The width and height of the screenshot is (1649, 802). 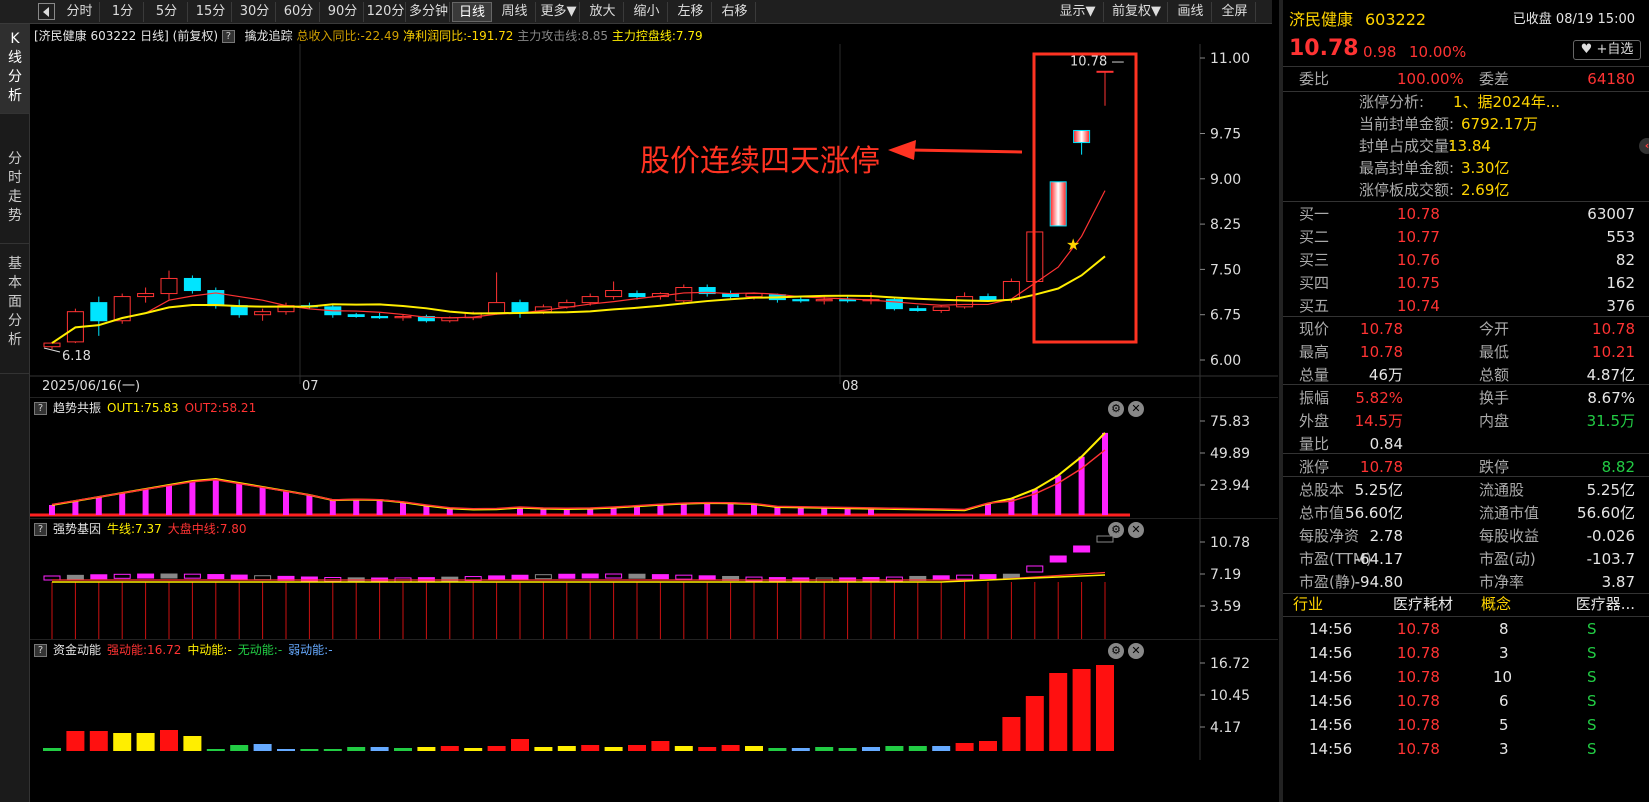 I want to click on tab-kline: K线分析, so click(x=15, y=69).